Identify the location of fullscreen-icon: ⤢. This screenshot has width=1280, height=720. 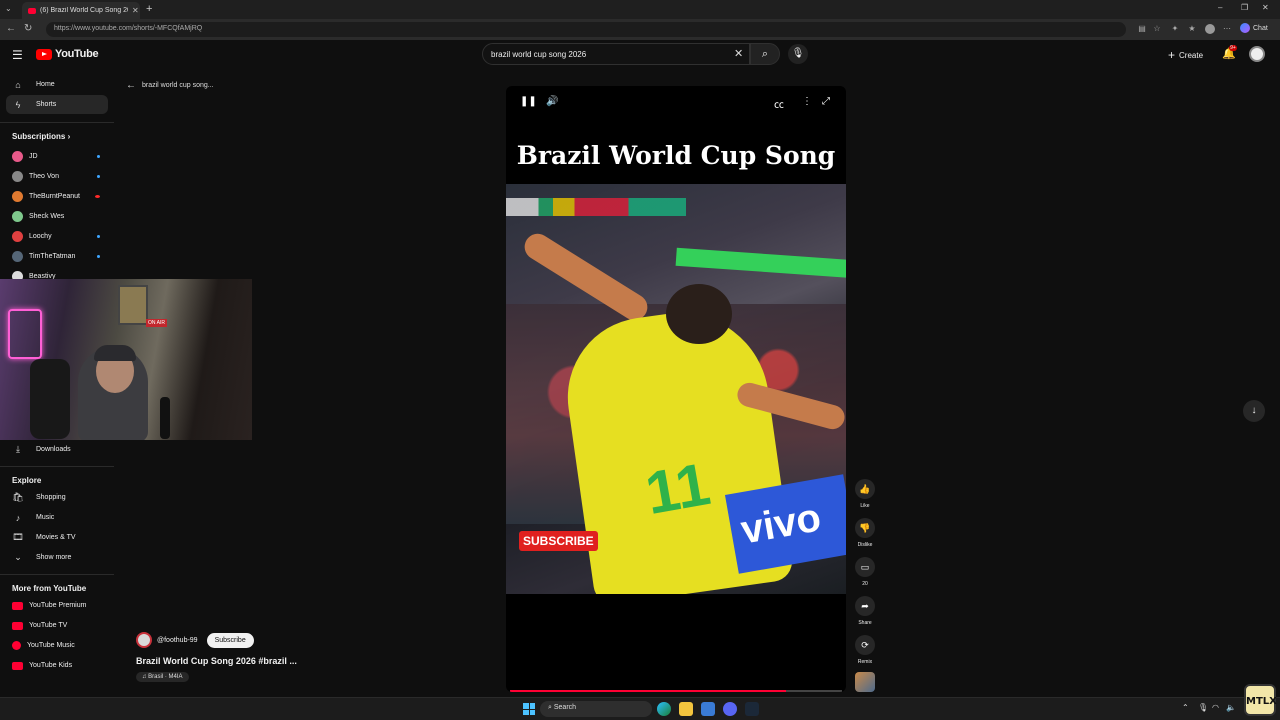
(826, 101).